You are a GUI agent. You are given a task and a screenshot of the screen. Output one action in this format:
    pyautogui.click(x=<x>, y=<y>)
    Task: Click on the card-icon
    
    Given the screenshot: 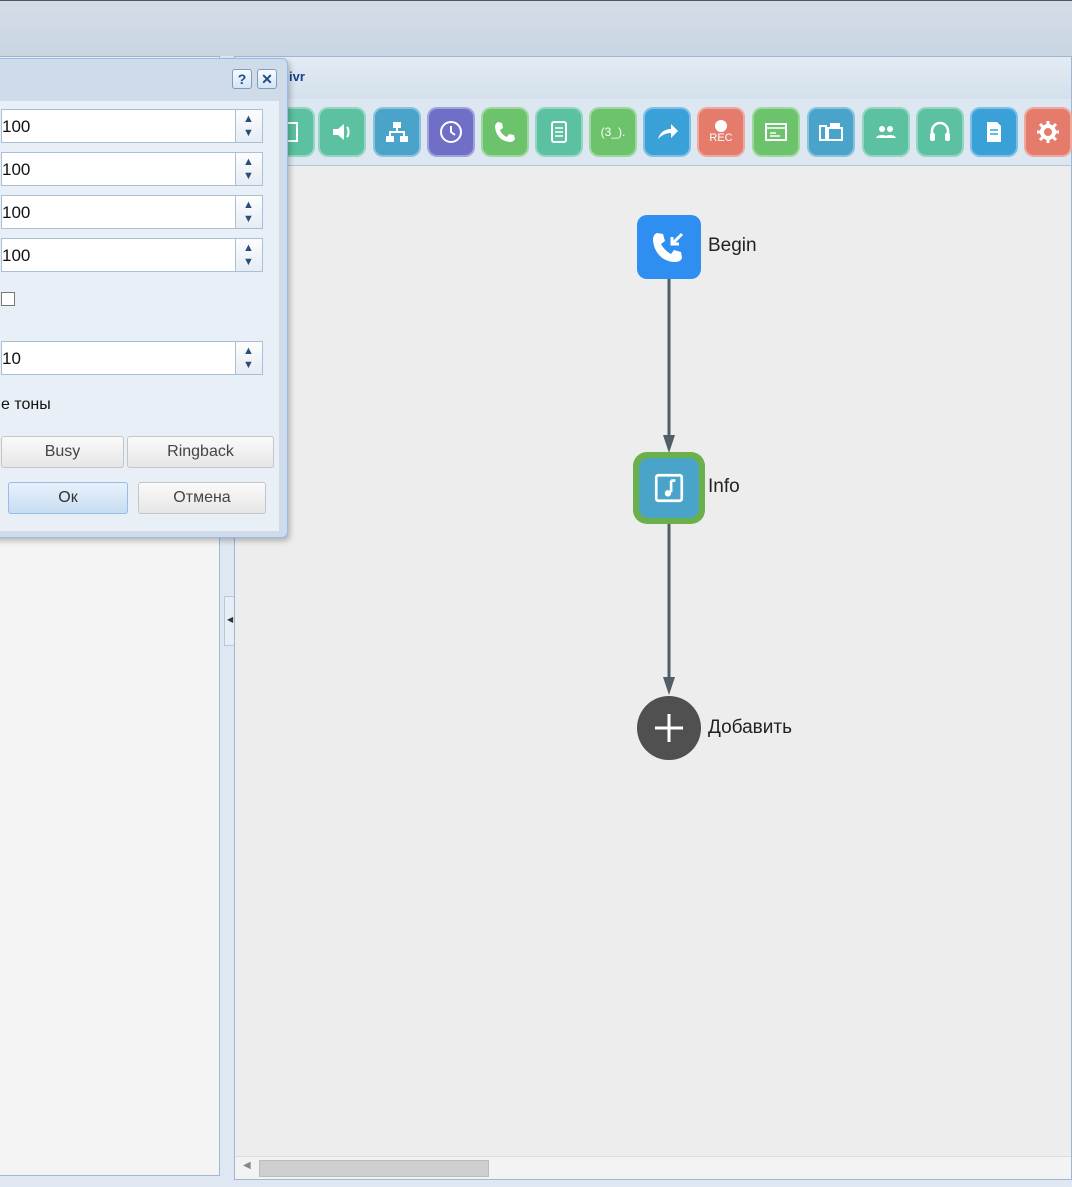 What is the action you would take?
    pyautogui.click(x=776, y=132)
    